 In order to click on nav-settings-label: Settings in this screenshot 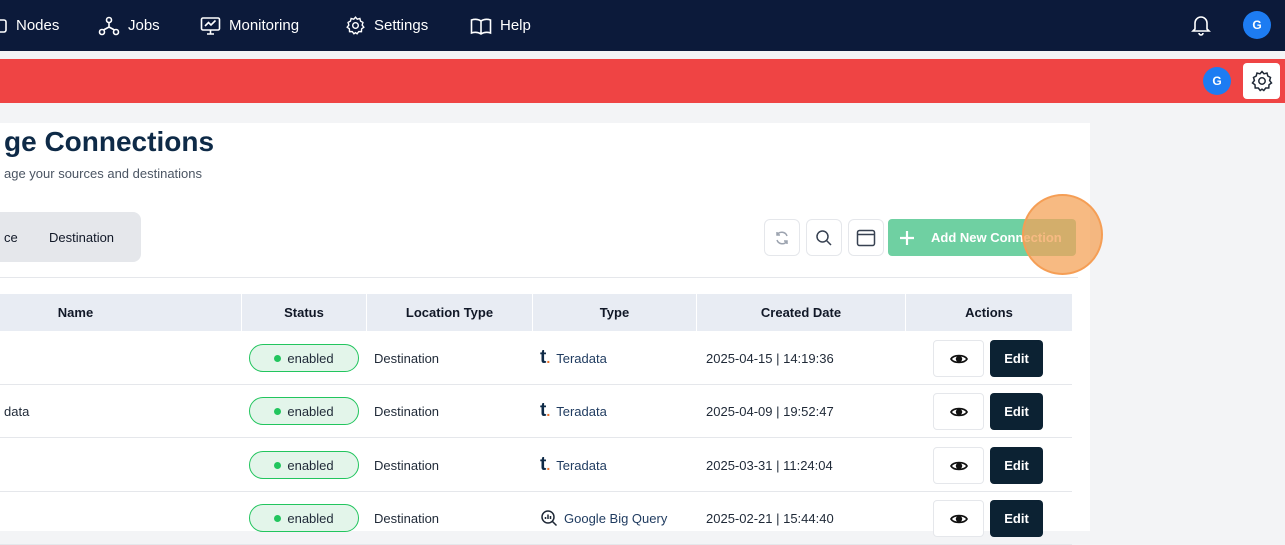, I will do `click(401, 25)`.